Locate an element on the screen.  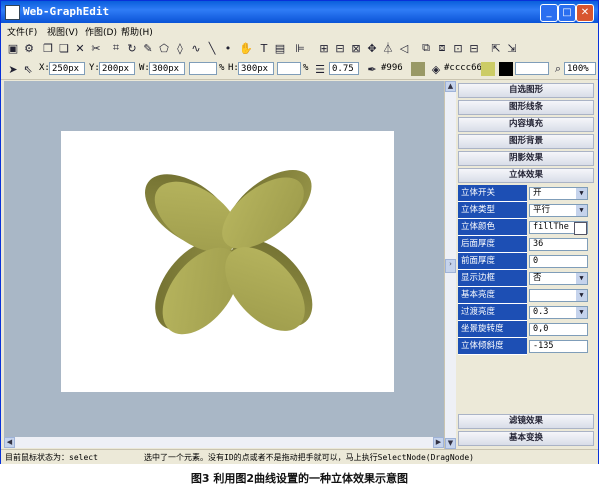
prop-select: 0.3 ▼ is located at coordinates (558, 312).